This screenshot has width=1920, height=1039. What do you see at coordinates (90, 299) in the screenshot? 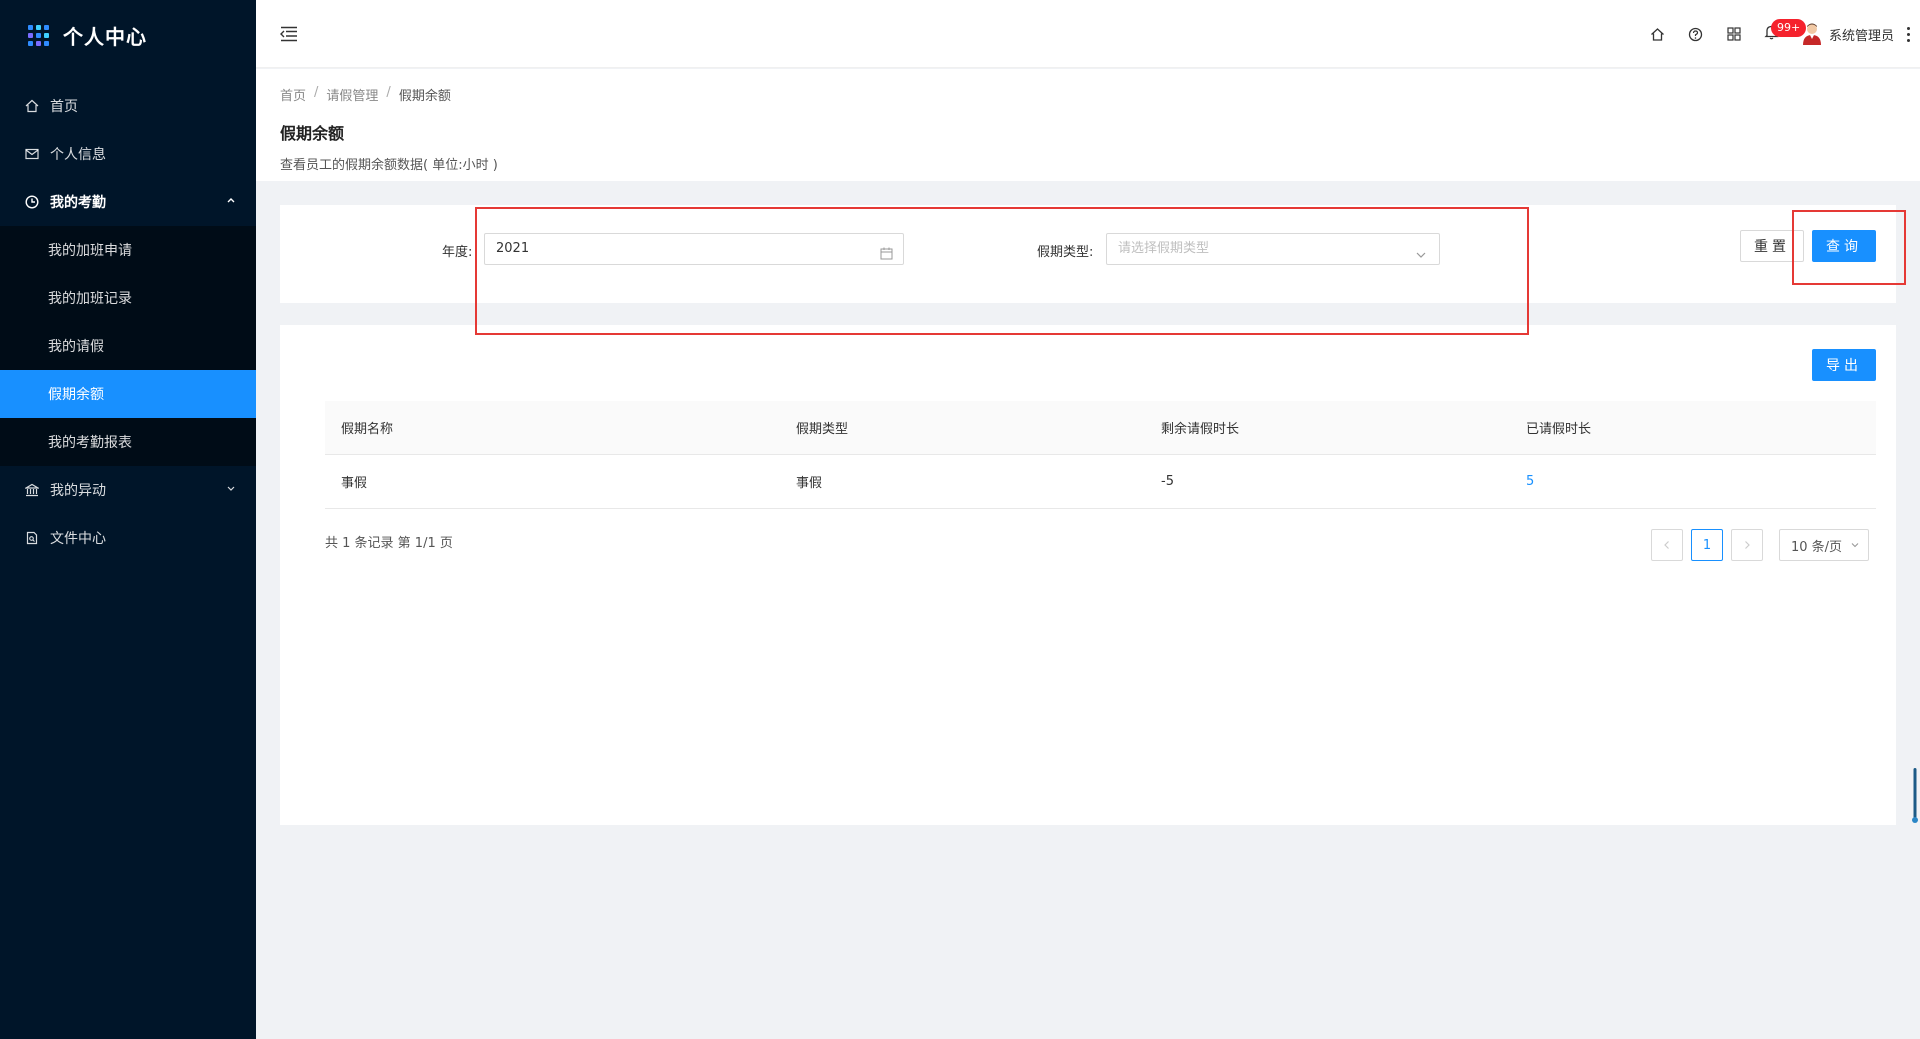
I see `sidebar-item-label: 我的加班记录` at bounding box center [90, 299].